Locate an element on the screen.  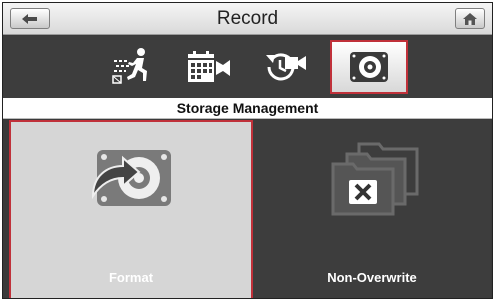
non-overwrite-icon is located at coordinates (375, 179).